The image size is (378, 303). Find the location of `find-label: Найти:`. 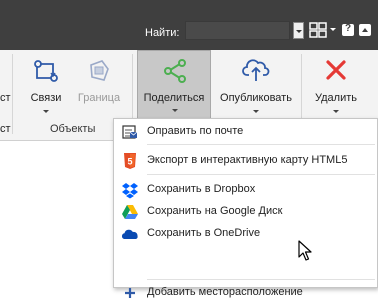

find-label: Найти: is located at coordinates (162, 33).